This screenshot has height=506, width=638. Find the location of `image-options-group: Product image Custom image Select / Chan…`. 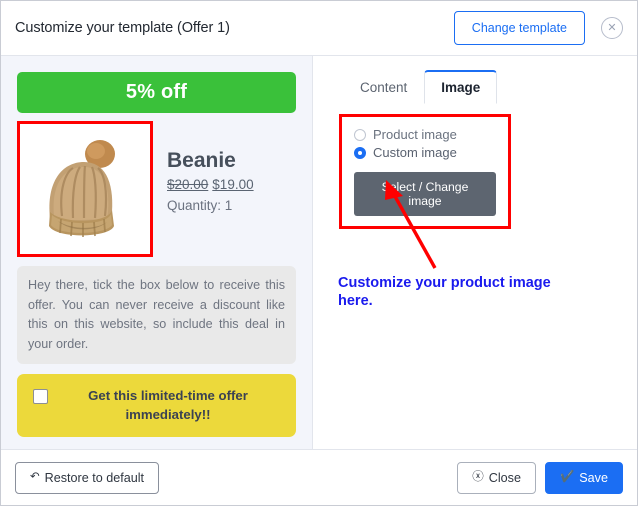

image-options-group: Product image Custom image Select / Chan… is located at coordinates (425, 171).